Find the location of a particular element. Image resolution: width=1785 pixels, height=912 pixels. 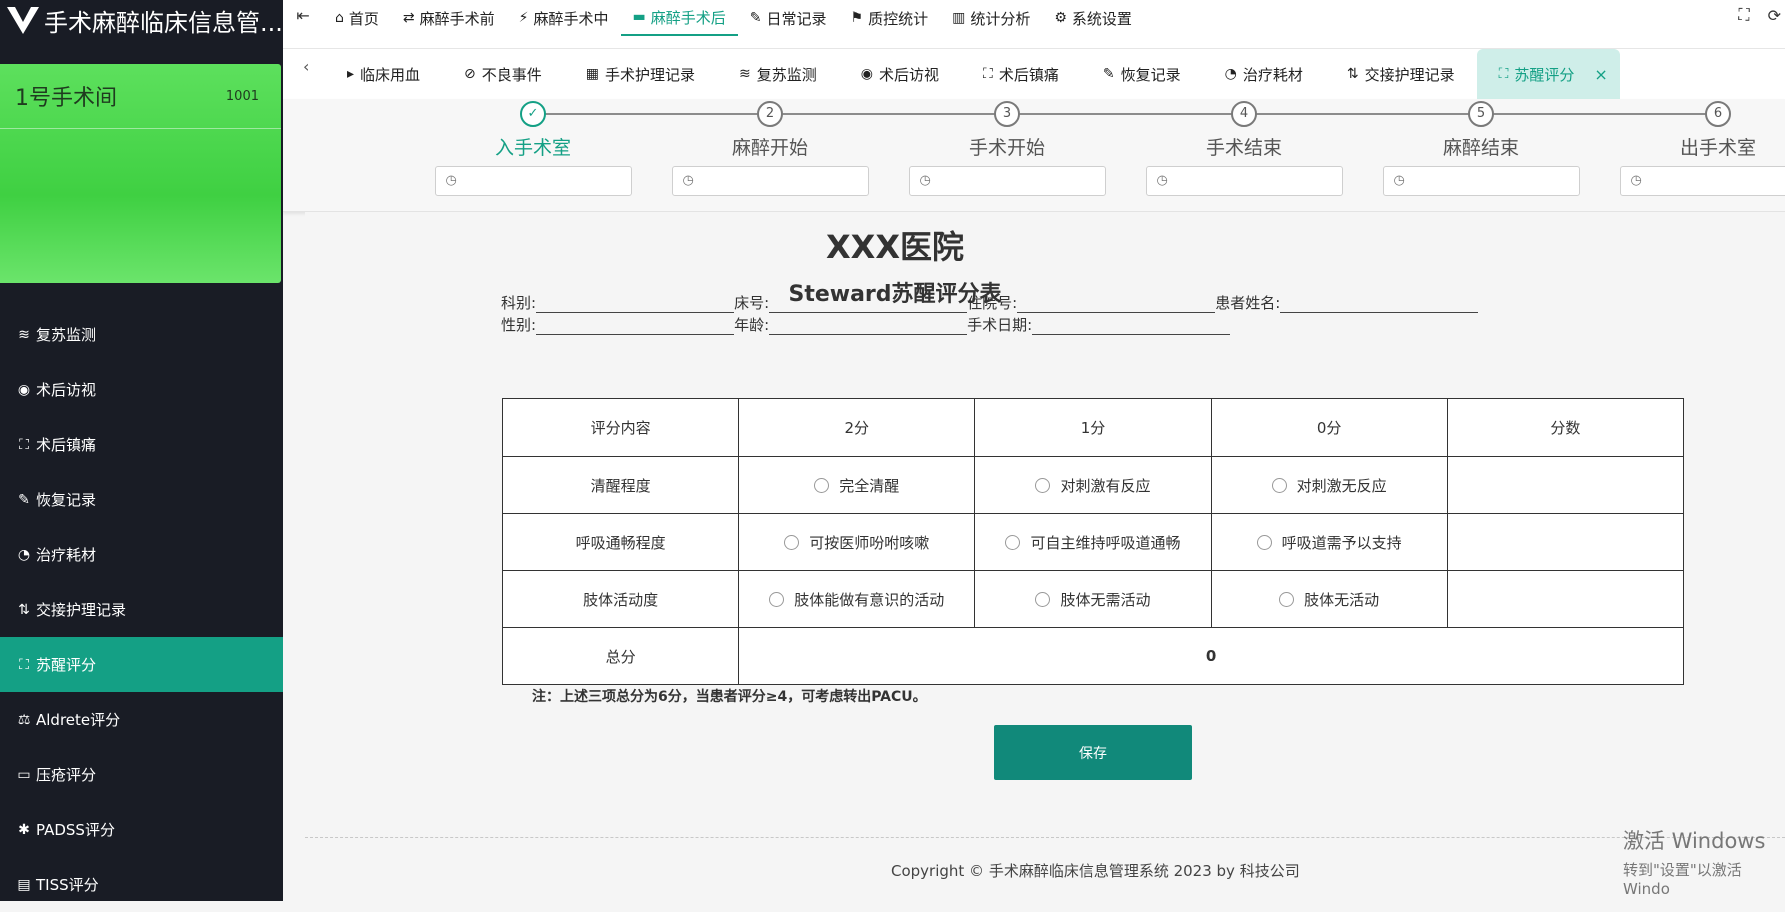

sidebar-item: ◉术后访视 is located at coordinates (141, 389).